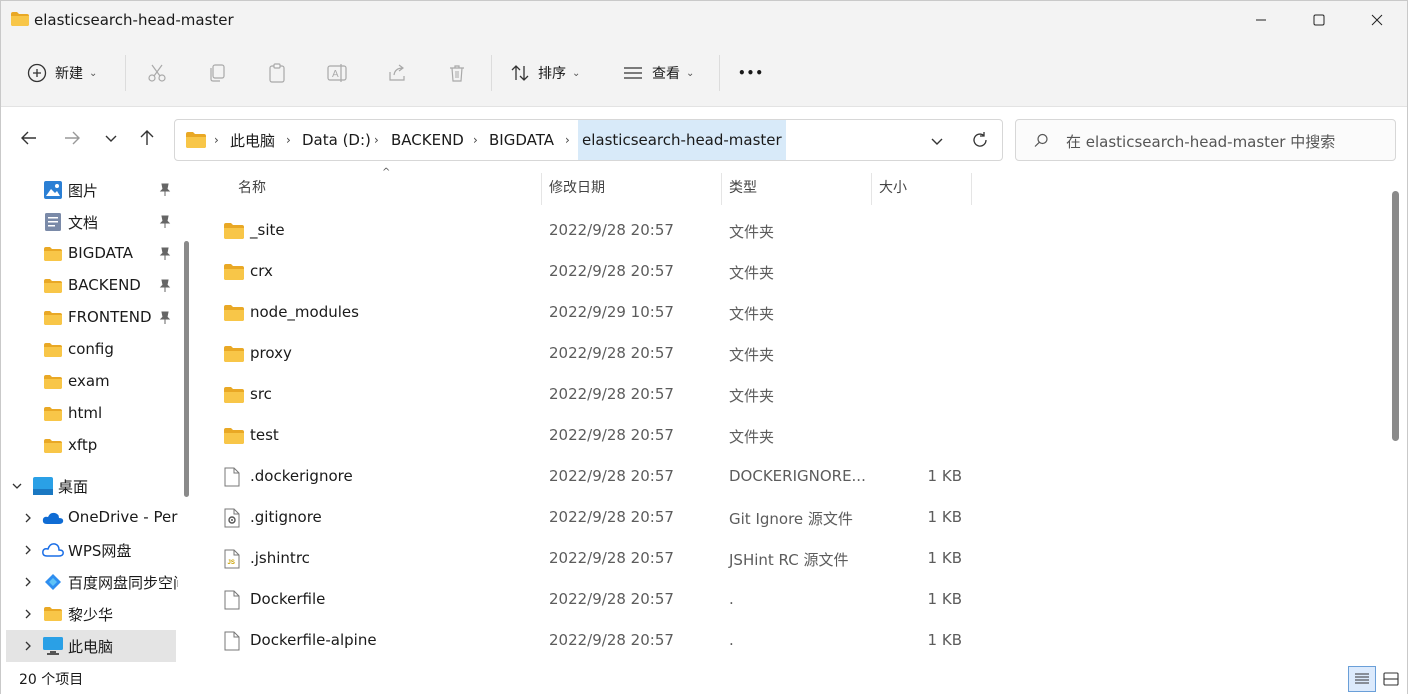  I want to click on tiles-view-button, so click(1391, 679).